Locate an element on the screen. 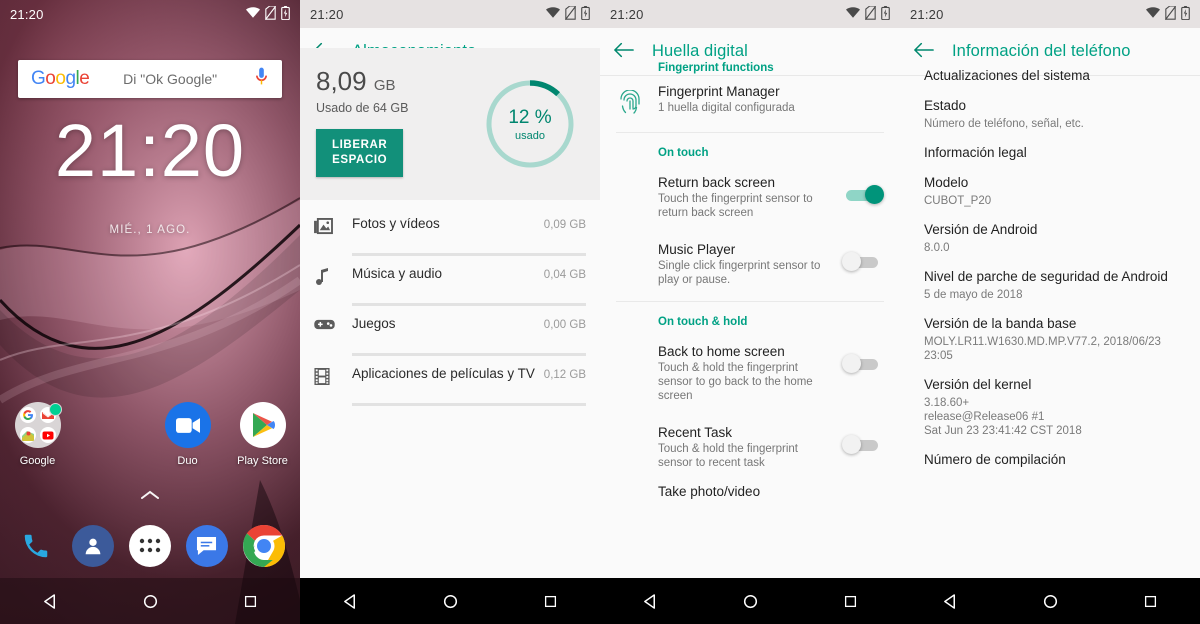 The image size is (1200, 624). storage-row-body: Música y audio 0,04 GB is located at coordinates (469, 286).